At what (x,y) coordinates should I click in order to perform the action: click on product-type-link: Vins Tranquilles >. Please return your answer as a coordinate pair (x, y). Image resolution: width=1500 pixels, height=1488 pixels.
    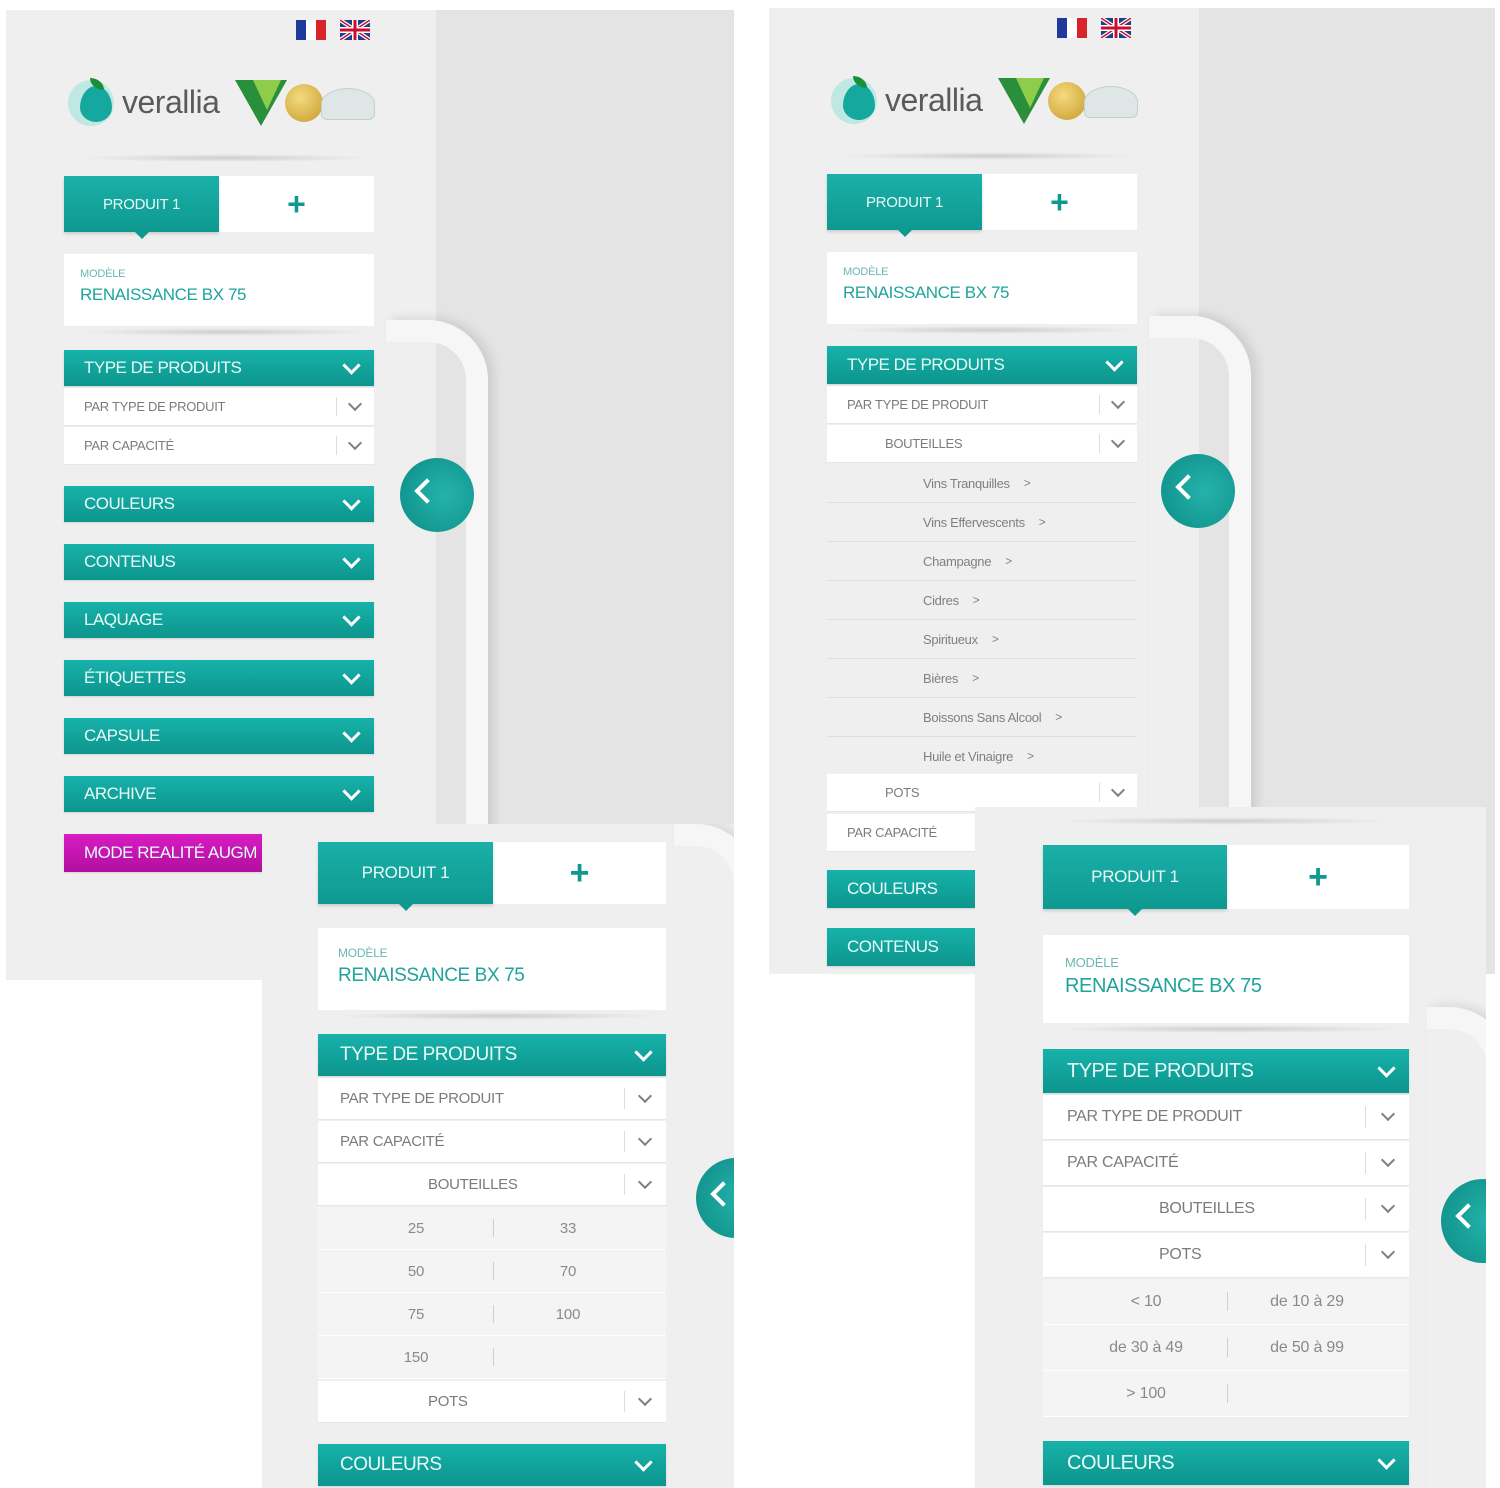
    Looking at the image, I should click on (982, 483).